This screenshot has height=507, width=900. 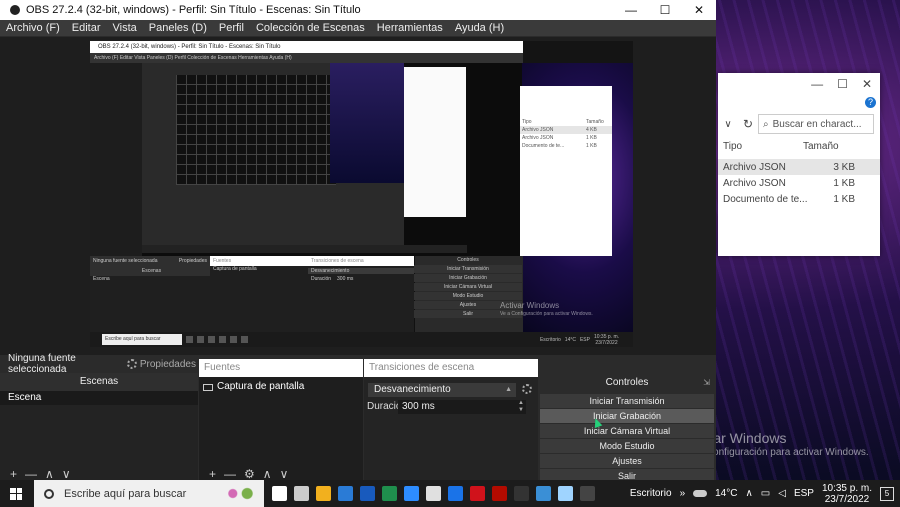 I want to click on clock: 10:35 p. m. 23/7/2022, so click(x=847, y=494).